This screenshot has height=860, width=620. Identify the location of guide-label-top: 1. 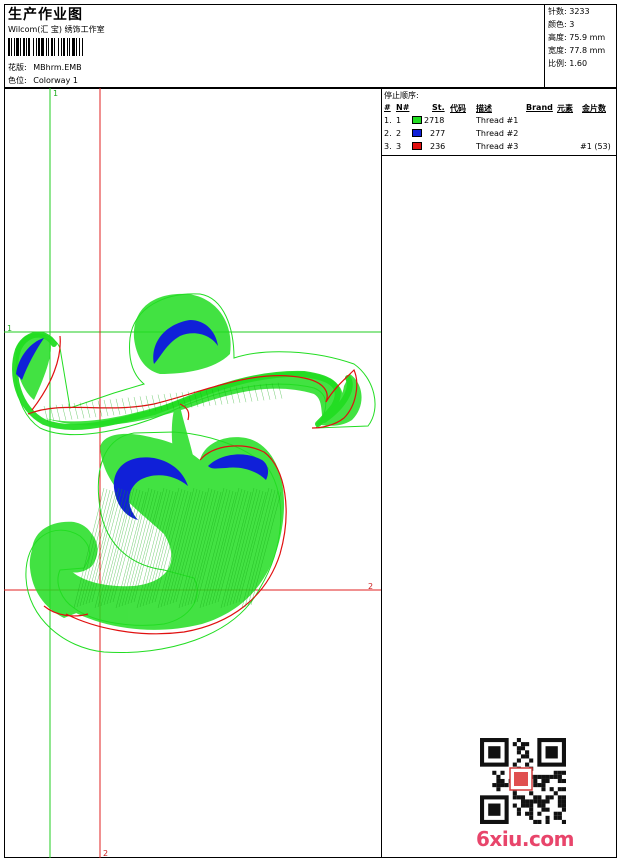
(55, 93).